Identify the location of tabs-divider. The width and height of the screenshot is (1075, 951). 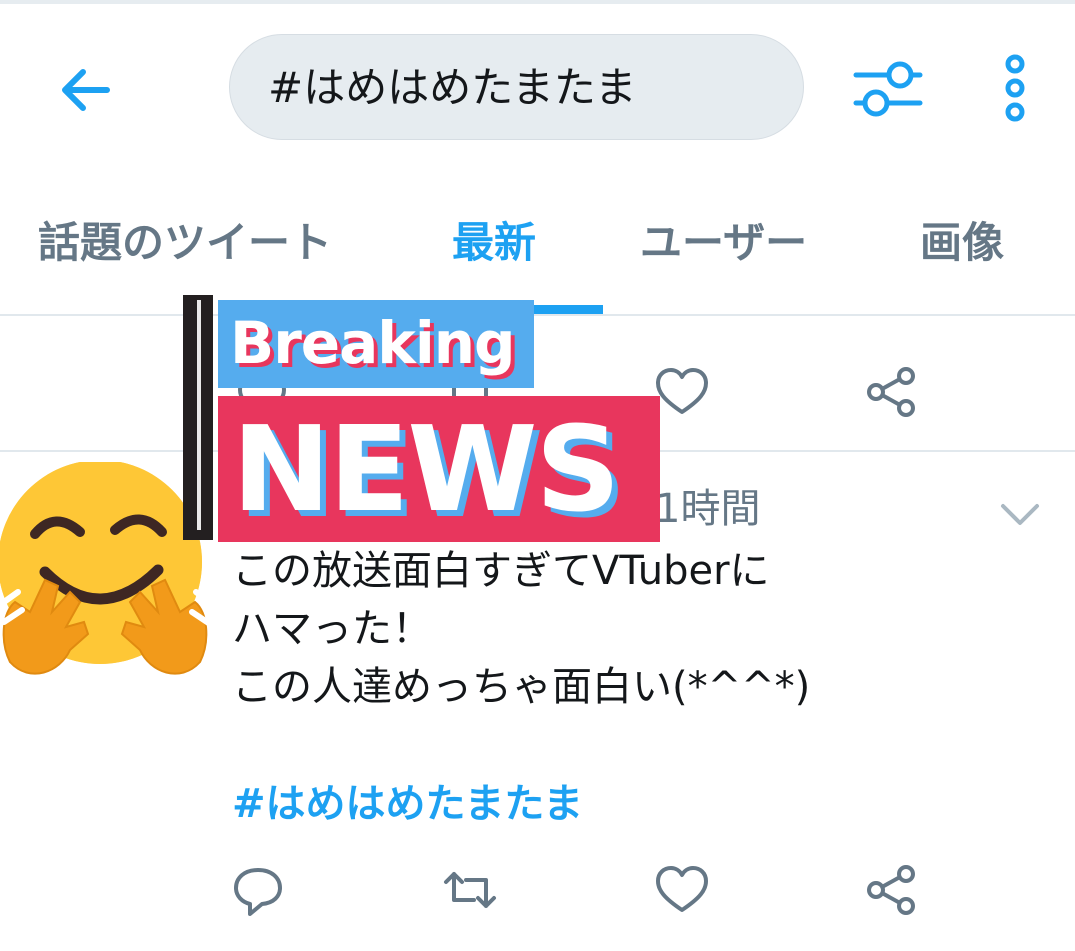
(537, 315).